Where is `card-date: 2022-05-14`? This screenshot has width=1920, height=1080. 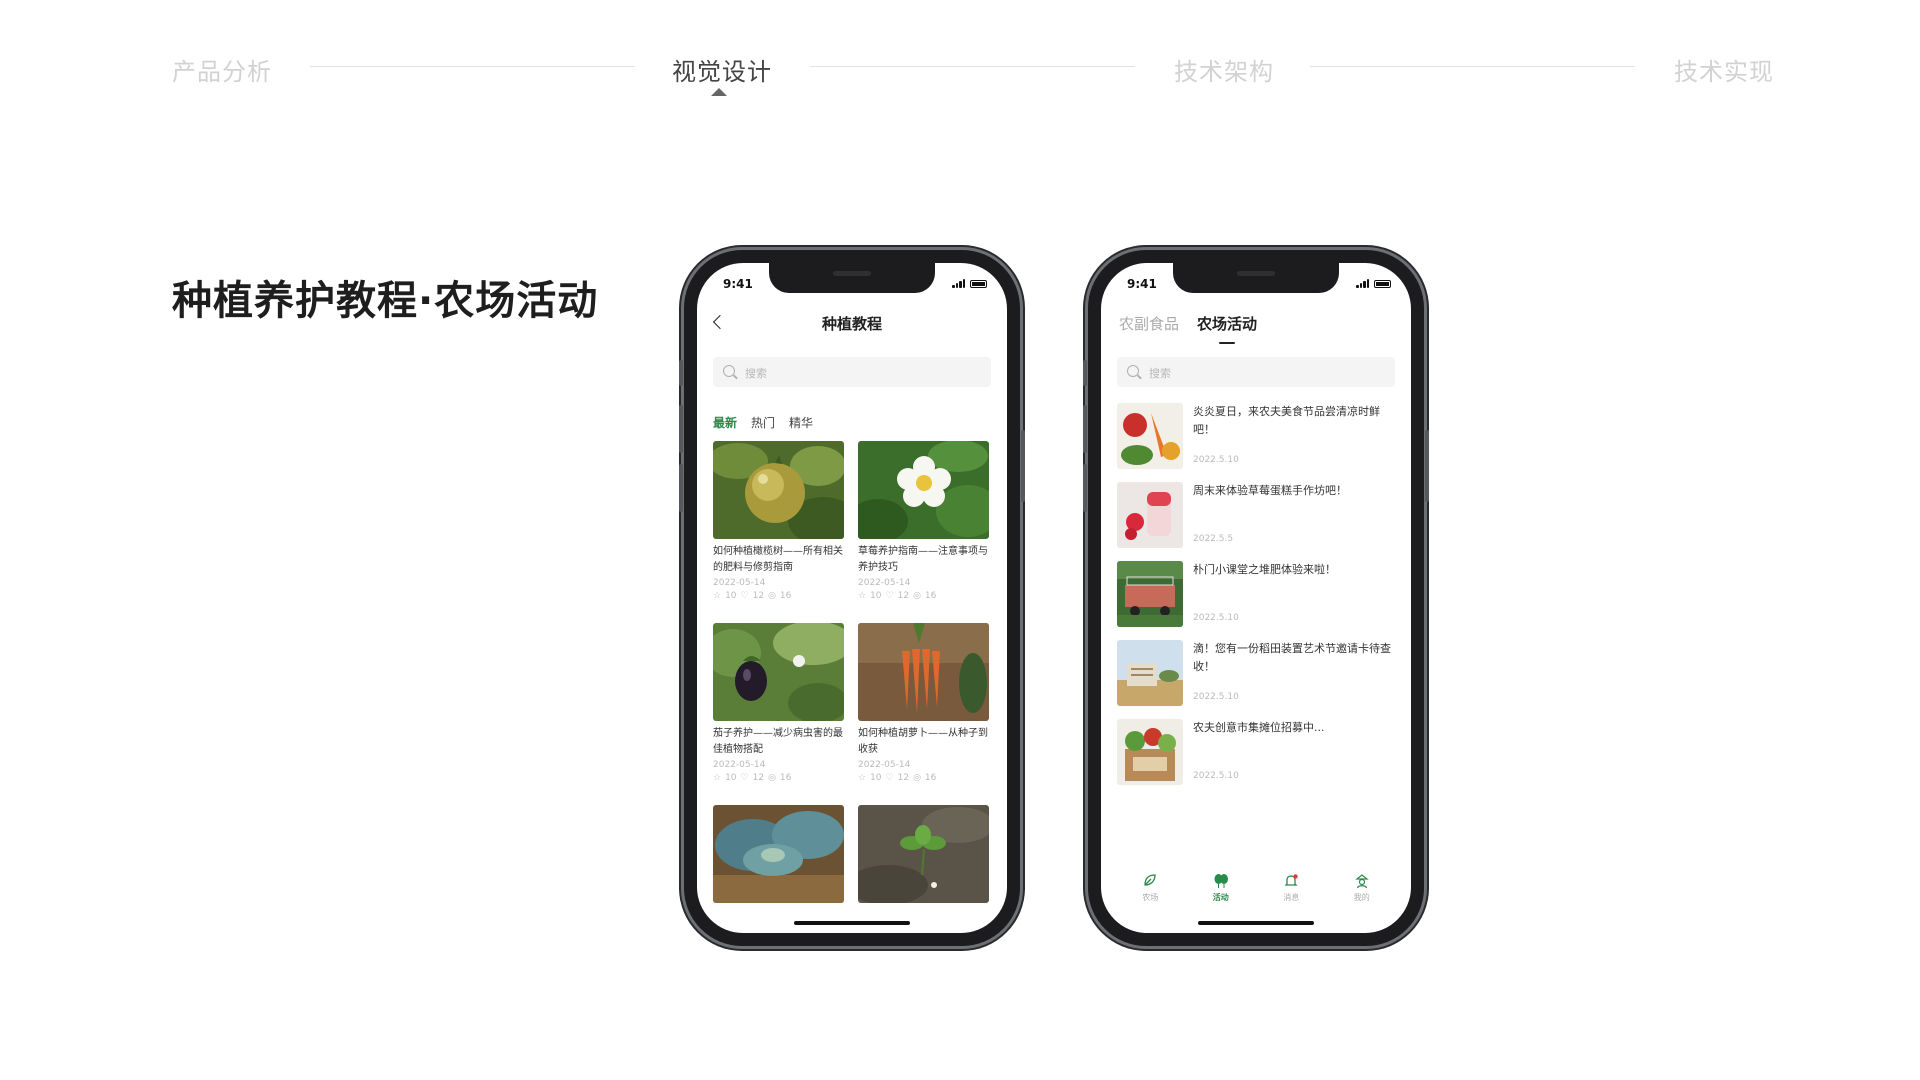 card-date: 2022-05-14 is located at coordinates (884, 765).